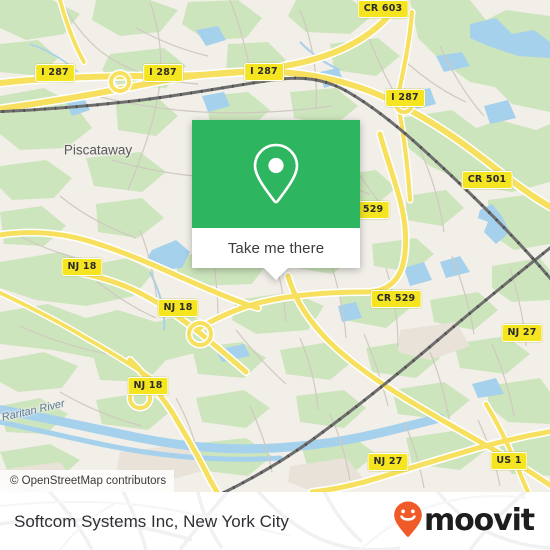 The width and height of the screenshot is (550, 550). I want to click on destination-popup-card: Take me there, so click(276, 200).